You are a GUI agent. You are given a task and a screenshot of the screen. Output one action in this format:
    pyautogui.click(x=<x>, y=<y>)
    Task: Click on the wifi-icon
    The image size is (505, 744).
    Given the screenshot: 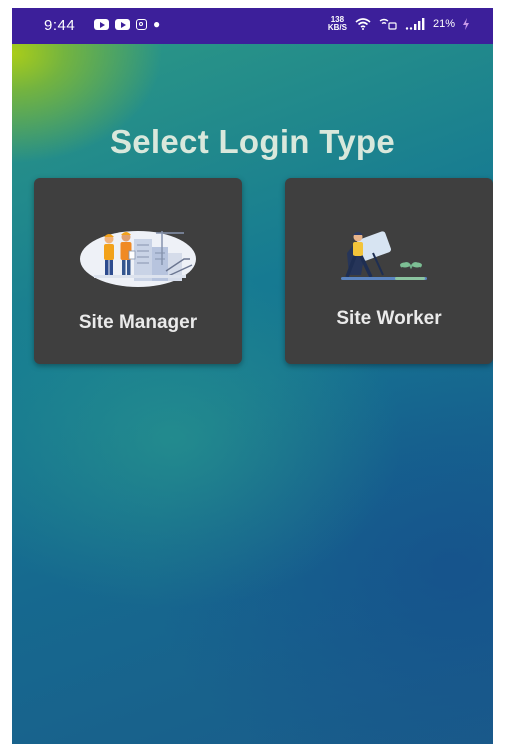 What is the action you would take?
    pyautogui.click(x=363, y=24)
    